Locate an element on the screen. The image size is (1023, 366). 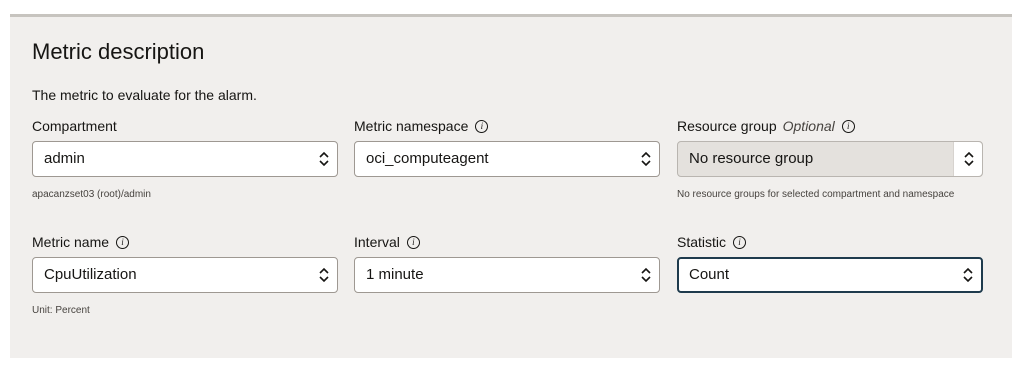
section-title: Metric description is located at coordinates (118, 51).